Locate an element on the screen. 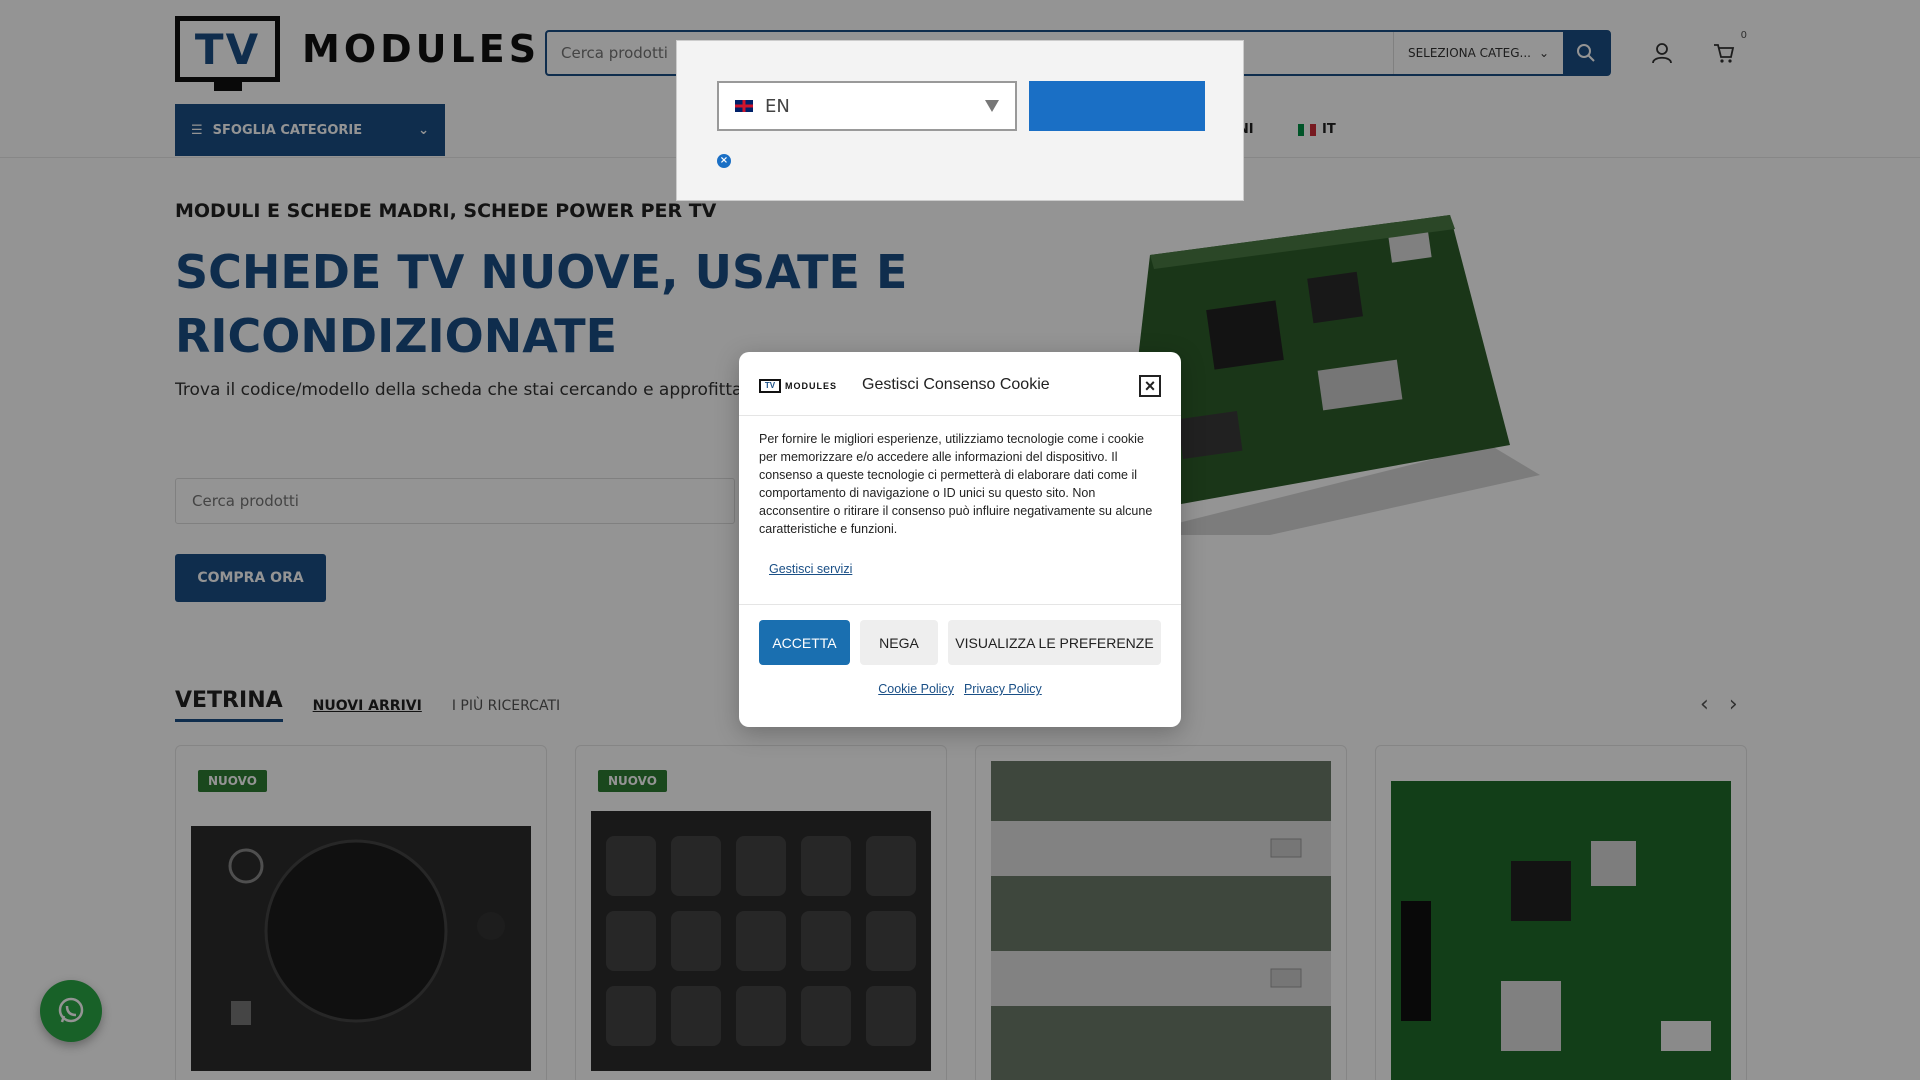 The image size is (1920, 1080). deny-button: NEGA is located at coordinates (899, 642).